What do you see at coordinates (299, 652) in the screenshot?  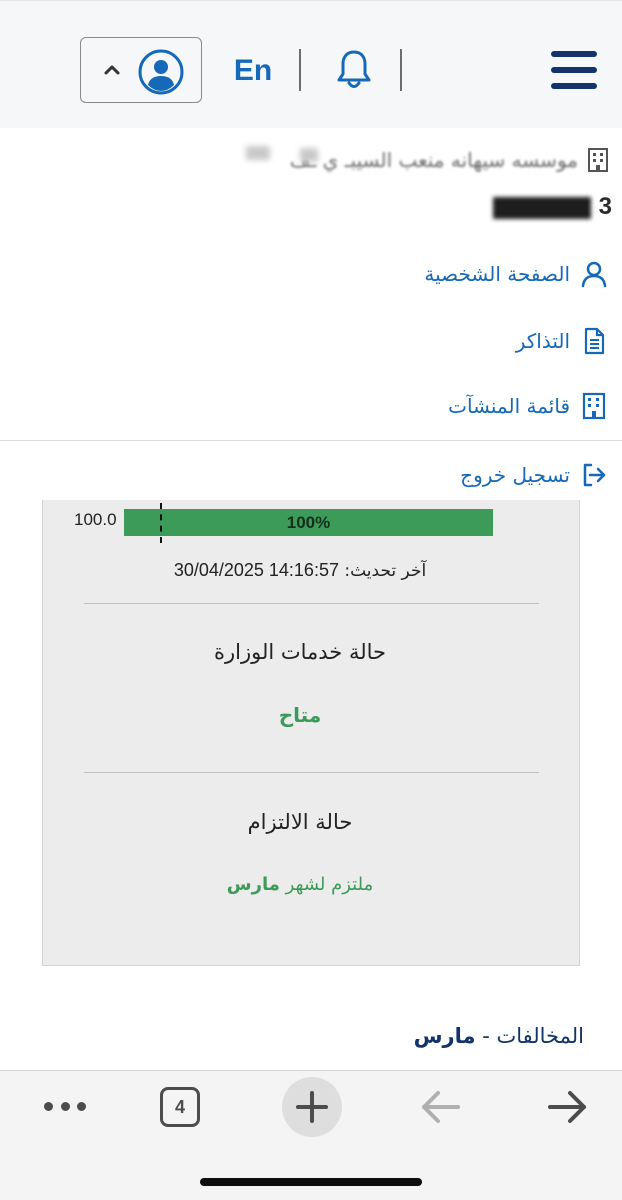 I see `ministry-services-title: حالة خدمات الوزارة` at bounding box center [299, 652].